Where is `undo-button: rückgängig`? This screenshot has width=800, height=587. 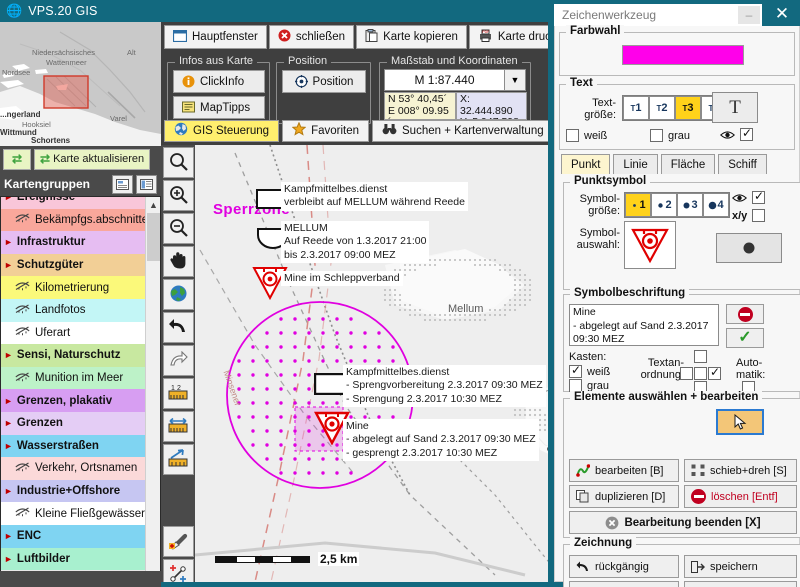
undo-button: rückgängig is located at coordinates (624, 566).